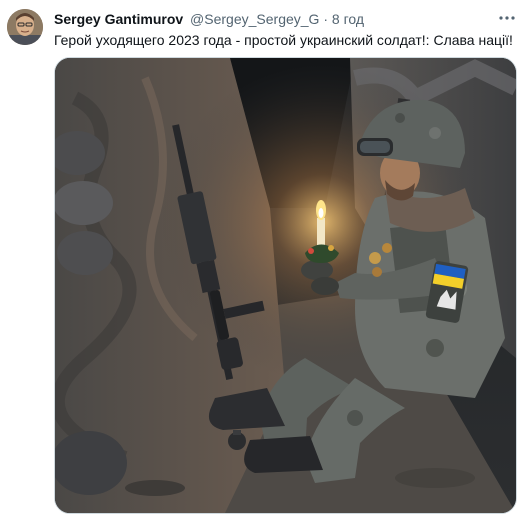 The image size is (525, 516). What do you see at coordinates (118, 19) in the screenshot?
I see `author-name: Sergey Gantimurov` at bounding box center [118, 19].